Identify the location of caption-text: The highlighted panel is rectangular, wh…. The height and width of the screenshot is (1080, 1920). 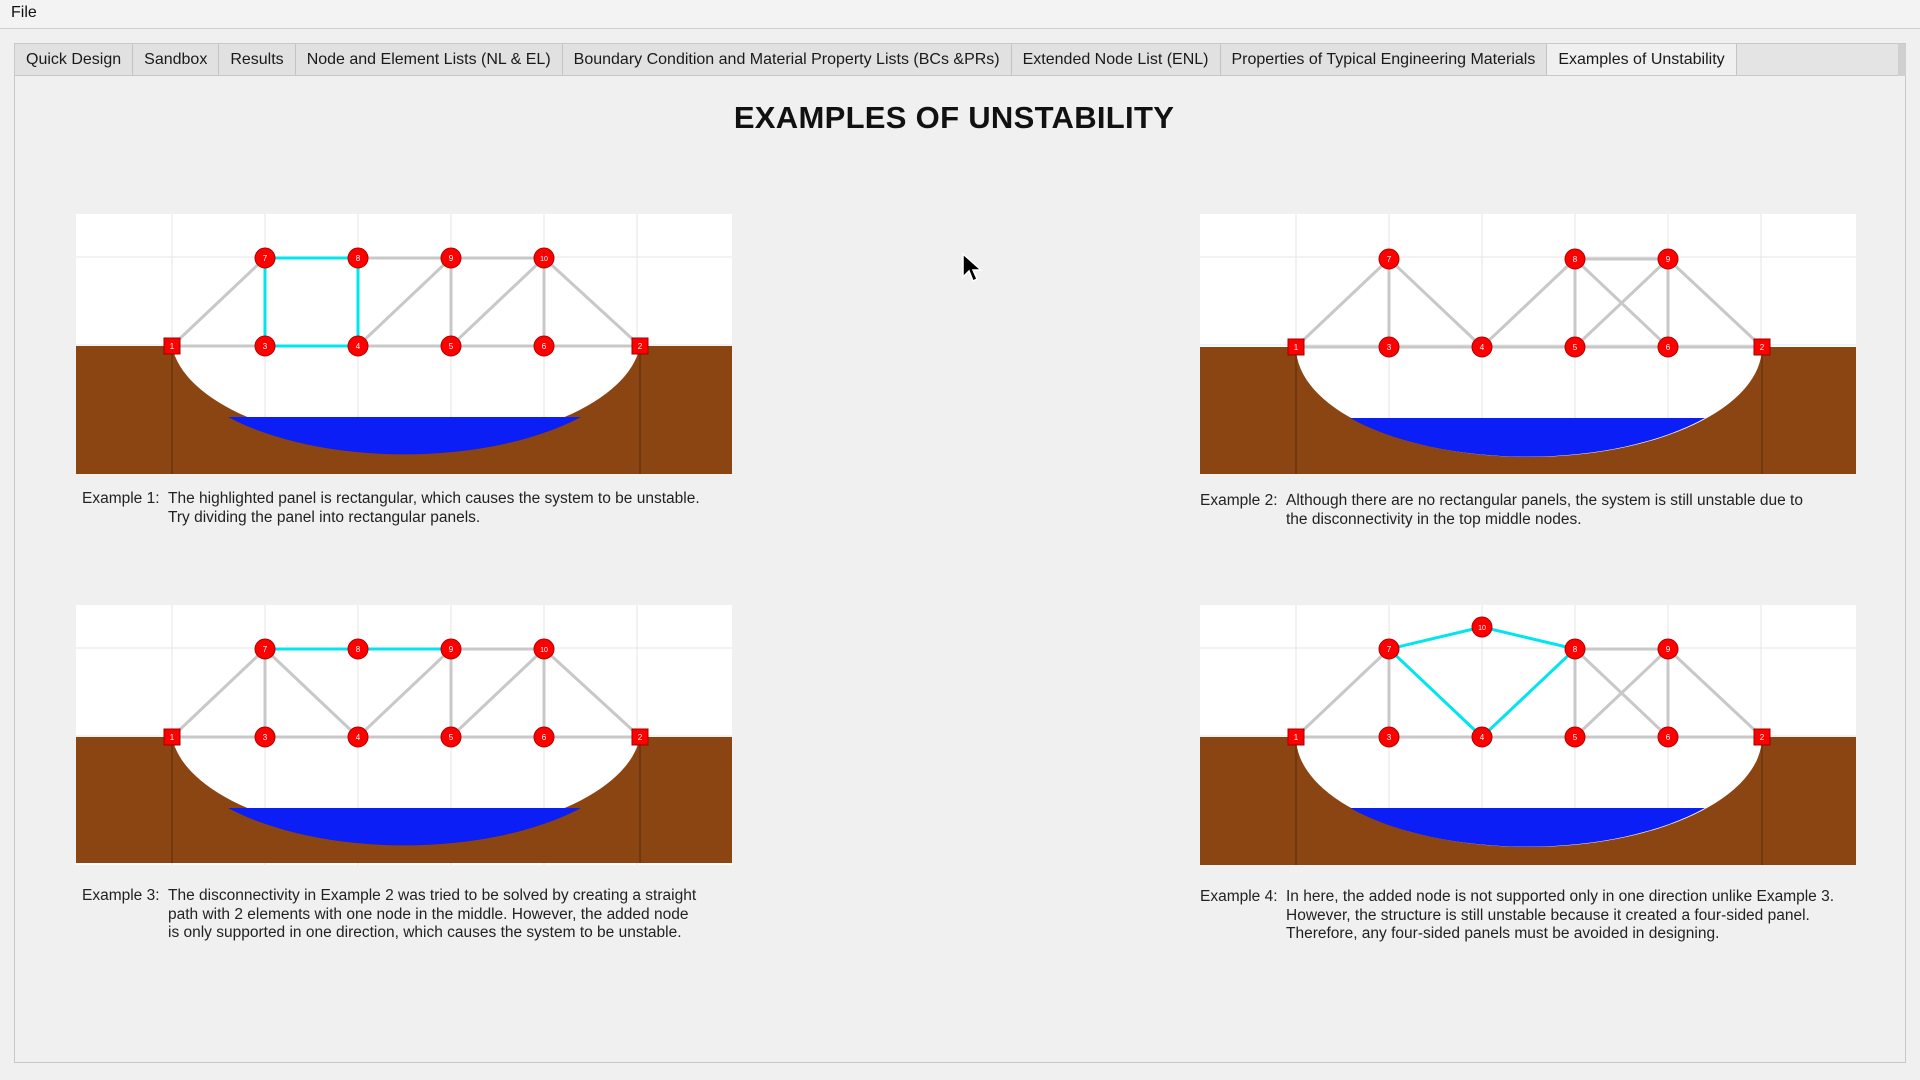
(434, 508).